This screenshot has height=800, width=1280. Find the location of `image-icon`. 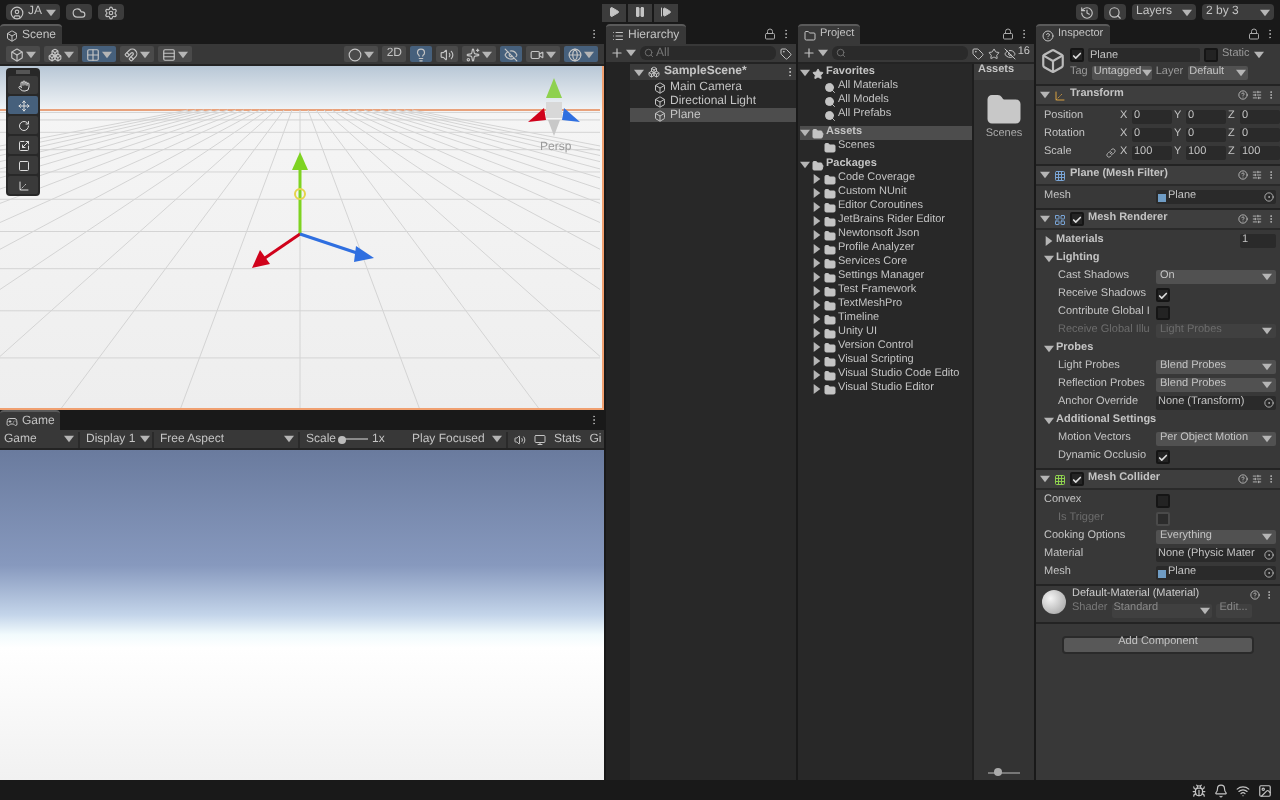

image-icon is located at coordinates (1265, 790).